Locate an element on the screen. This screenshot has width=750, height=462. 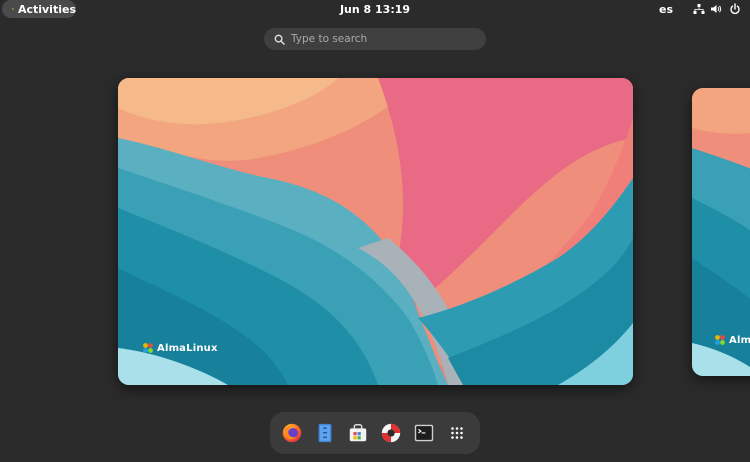
keyboard-layout-indicator: es is located at coordinates (666, 9).